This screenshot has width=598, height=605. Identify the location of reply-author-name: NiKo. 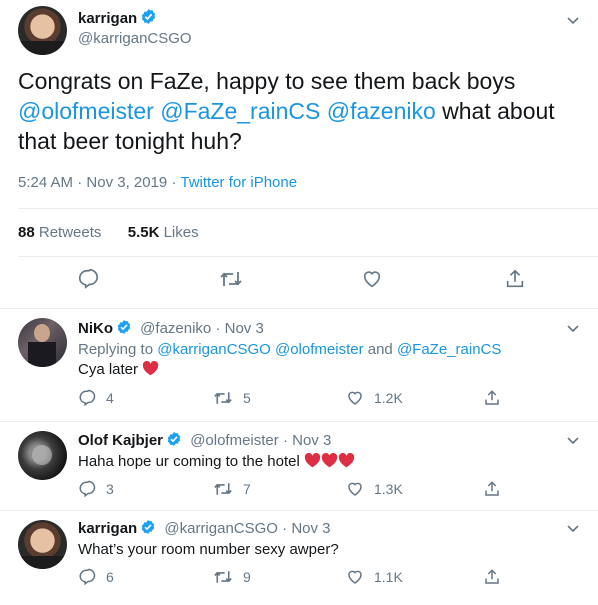
(95, 328).